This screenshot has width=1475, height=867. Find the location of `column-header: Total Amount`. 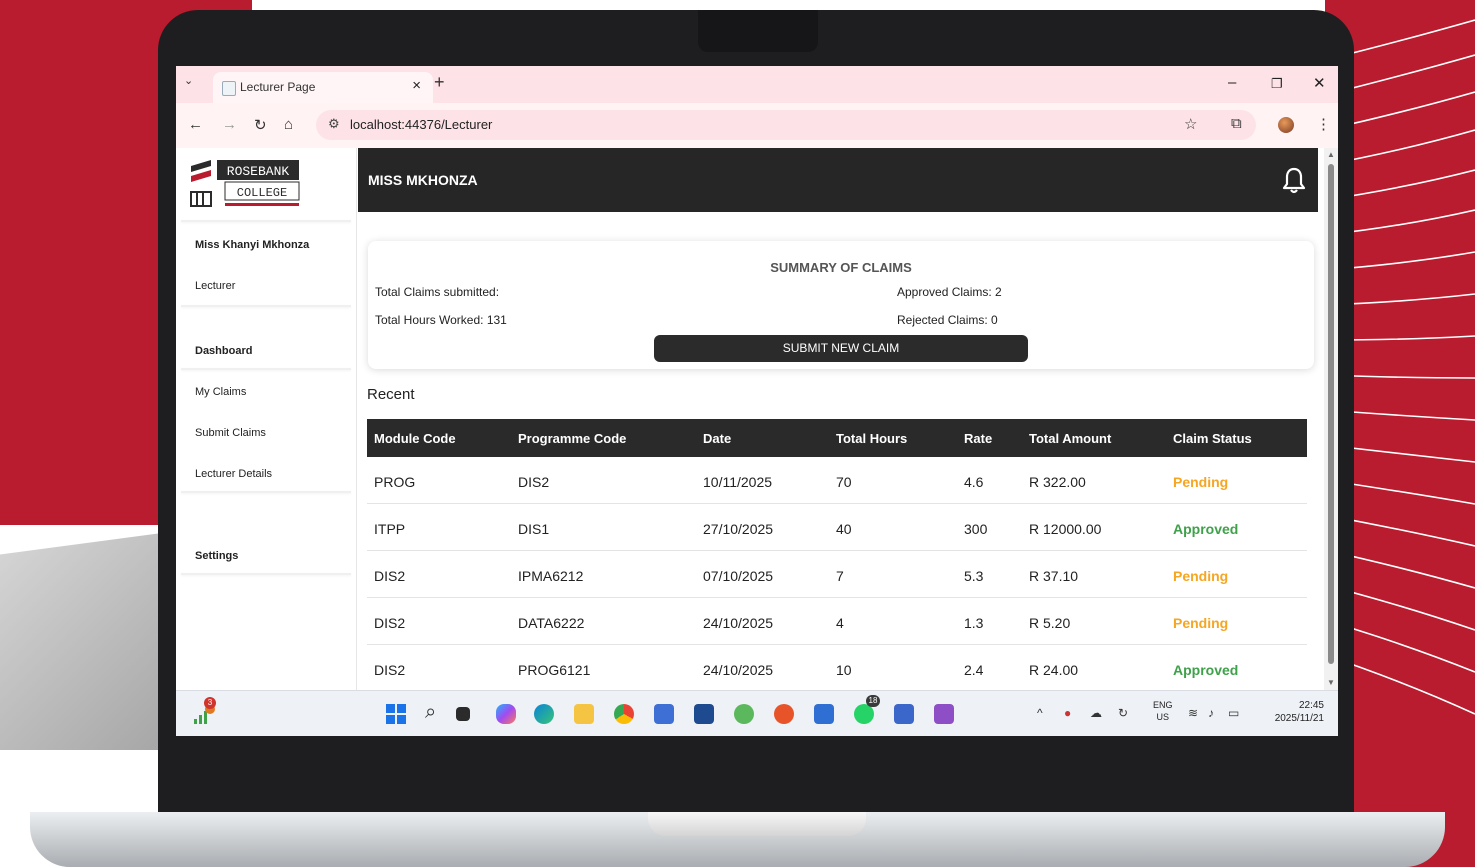

column-header: Total Amount is located at coordinates (1070, 438).